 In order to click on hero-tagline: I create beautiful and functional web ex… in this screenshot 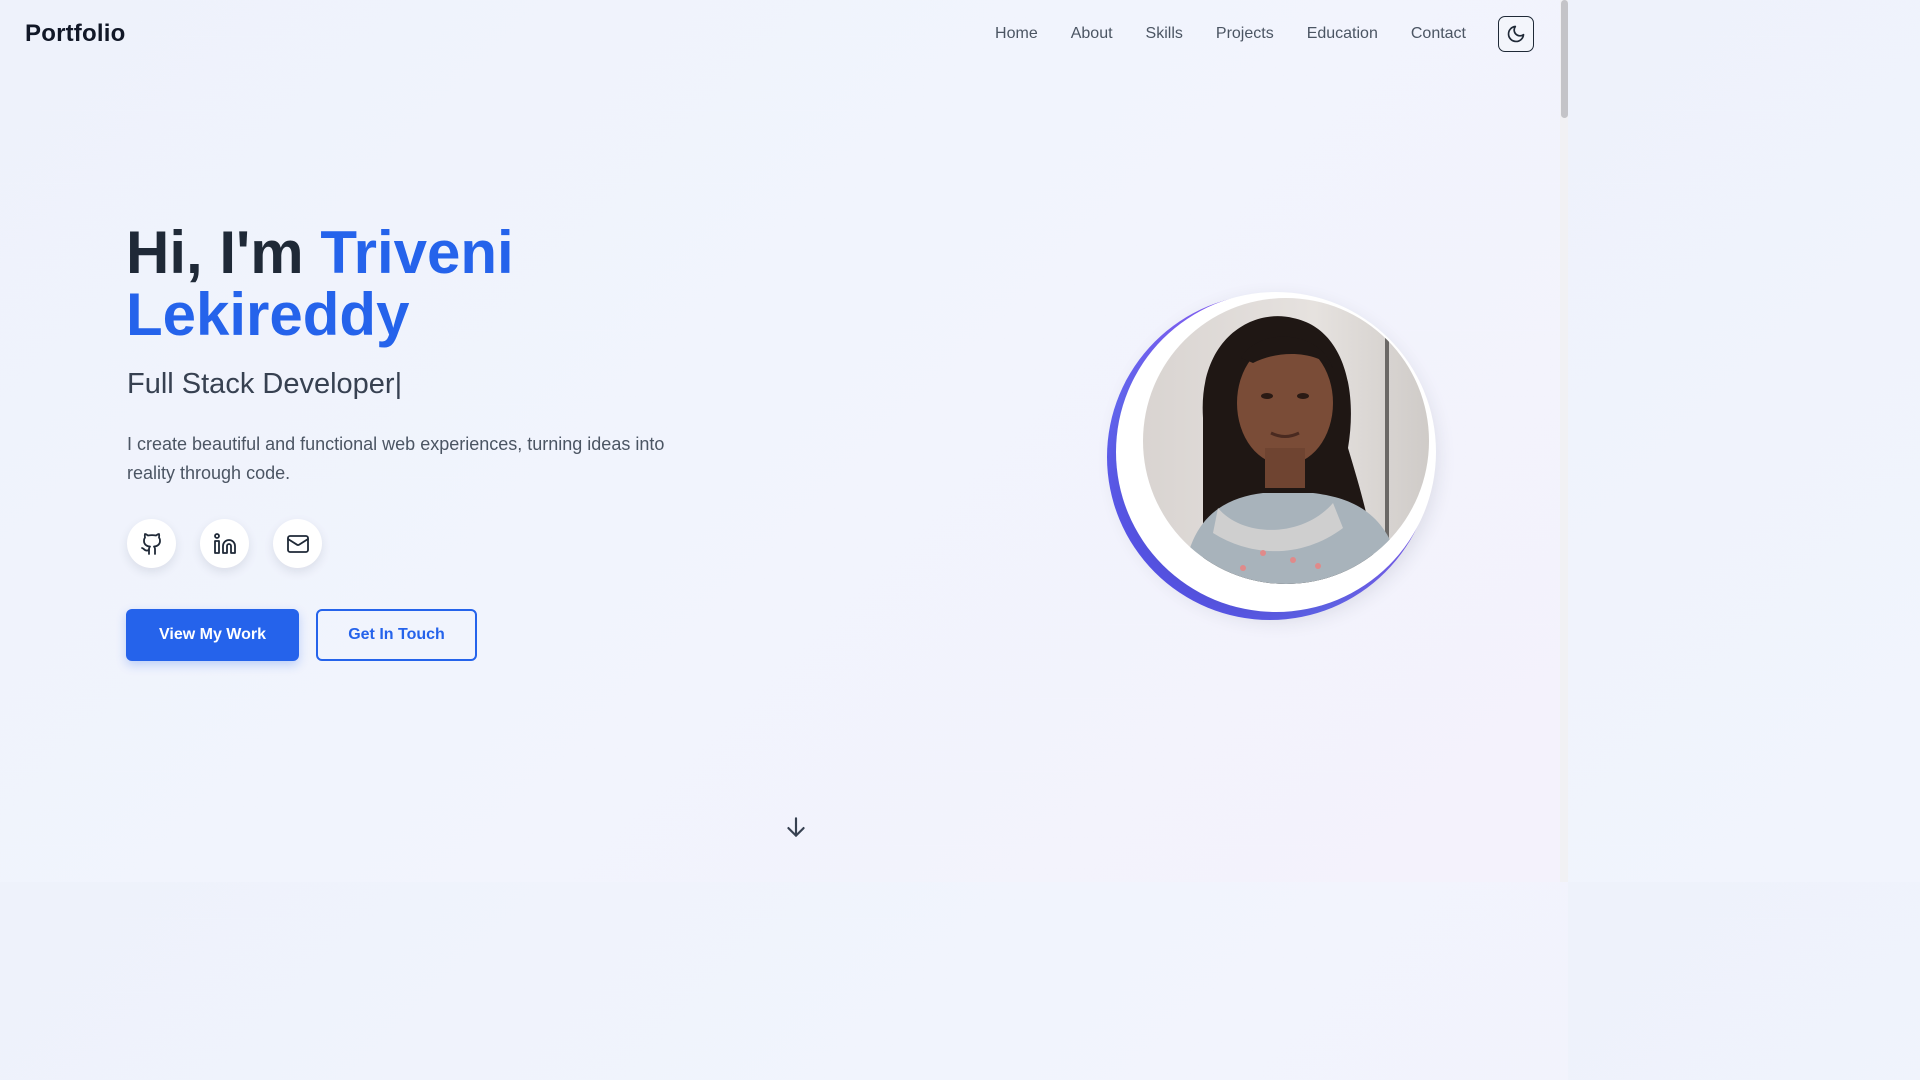, I will do `click(396, 458)`.